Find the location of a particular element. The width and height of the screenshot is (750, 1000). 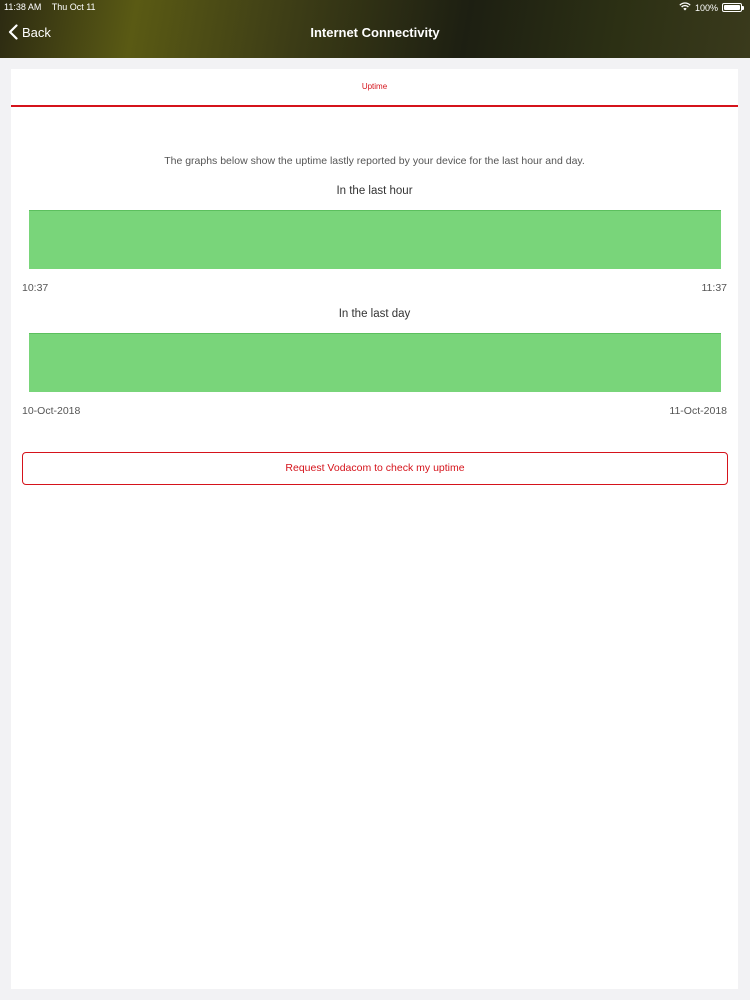

battery-percent: 100% is located at coordinates (706, 7).